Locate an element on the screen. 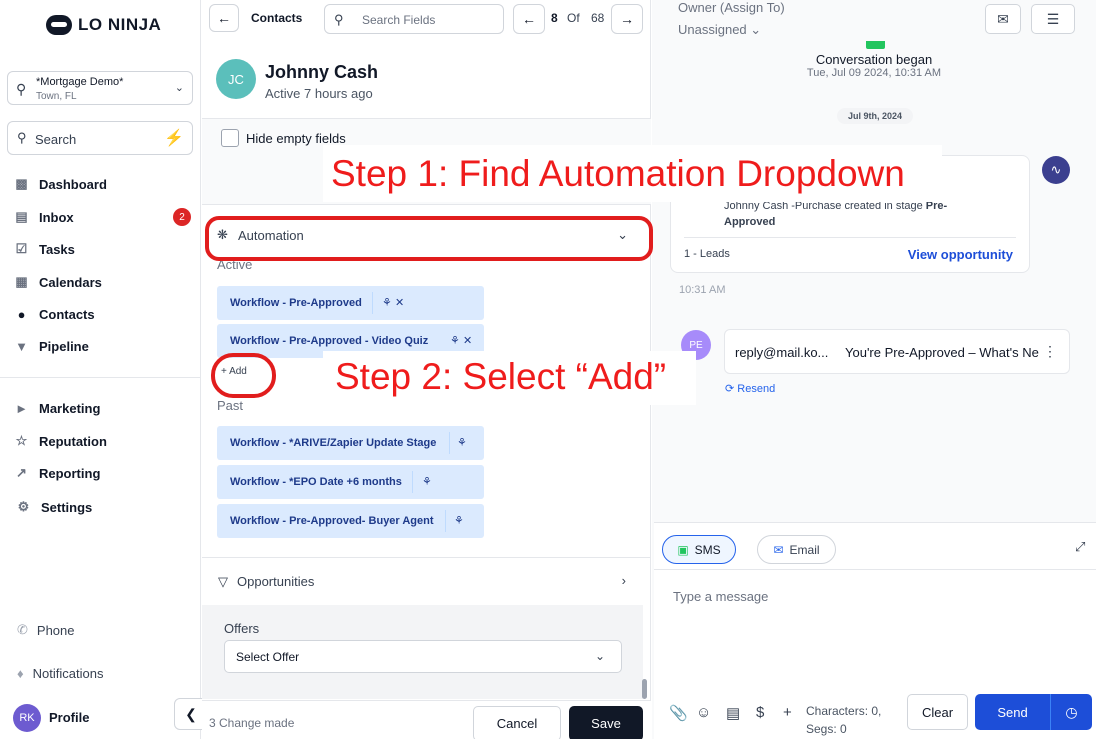 Image resolution: width=1096 pixels, height=739 pixels. filter-button: ☰ is located at coordinates (1053, 19).